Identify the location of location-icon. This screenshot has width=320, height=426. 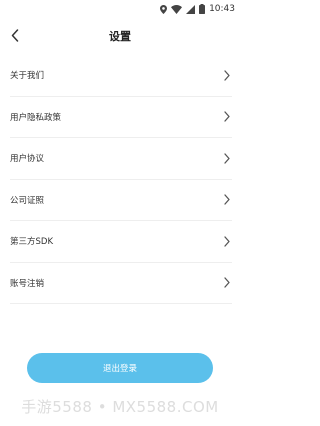
(164, 9).